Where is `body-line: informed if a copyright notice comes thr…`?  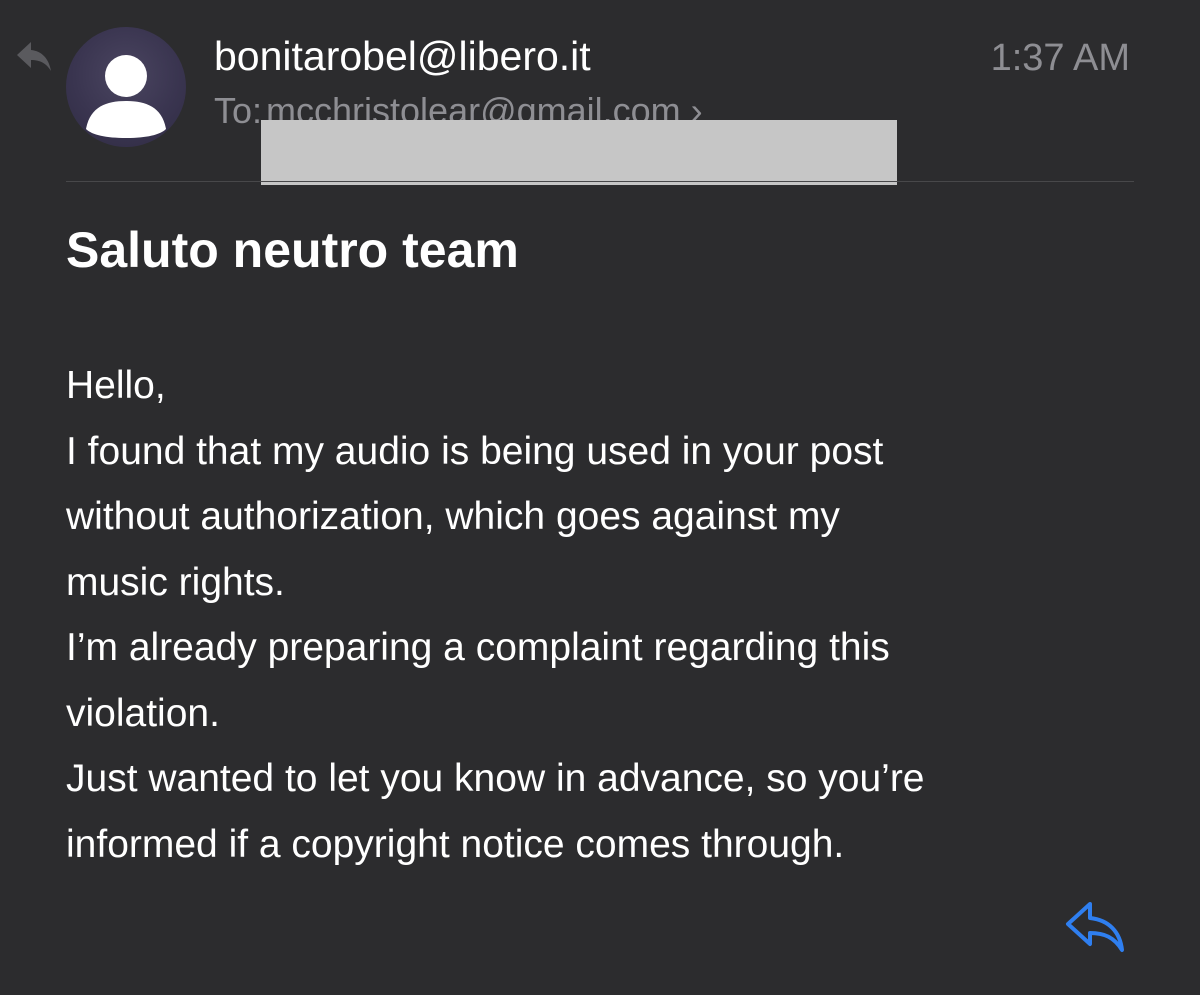
body-line: informed if a copyright notice comes thr… is located at coordinates (455, 844).